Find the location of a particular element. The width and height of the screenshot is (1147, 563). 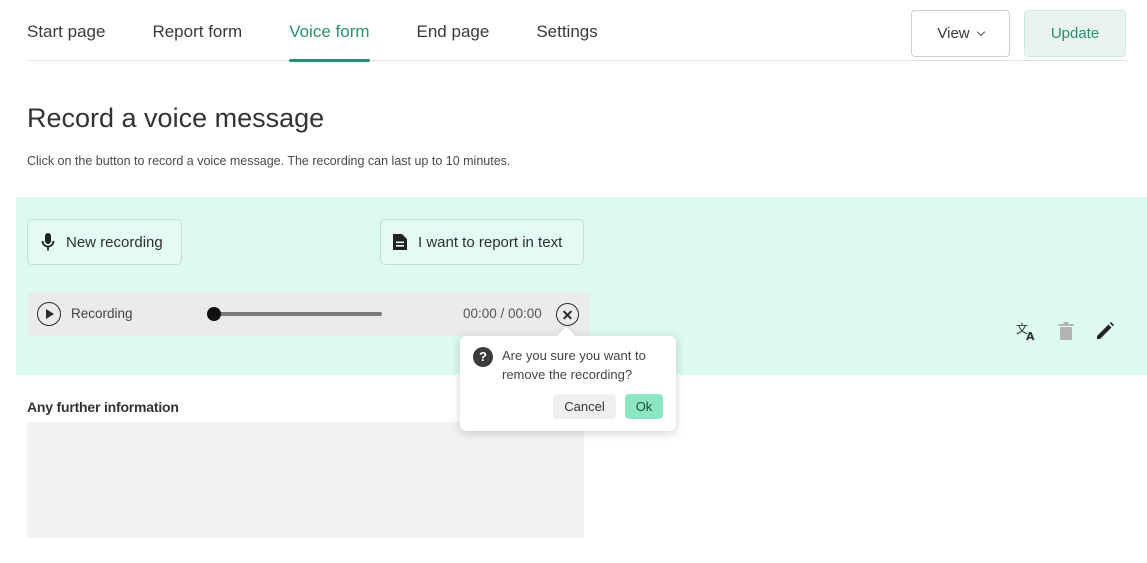

tab-voice-form: Voice form is located at coordinates (329, 31).